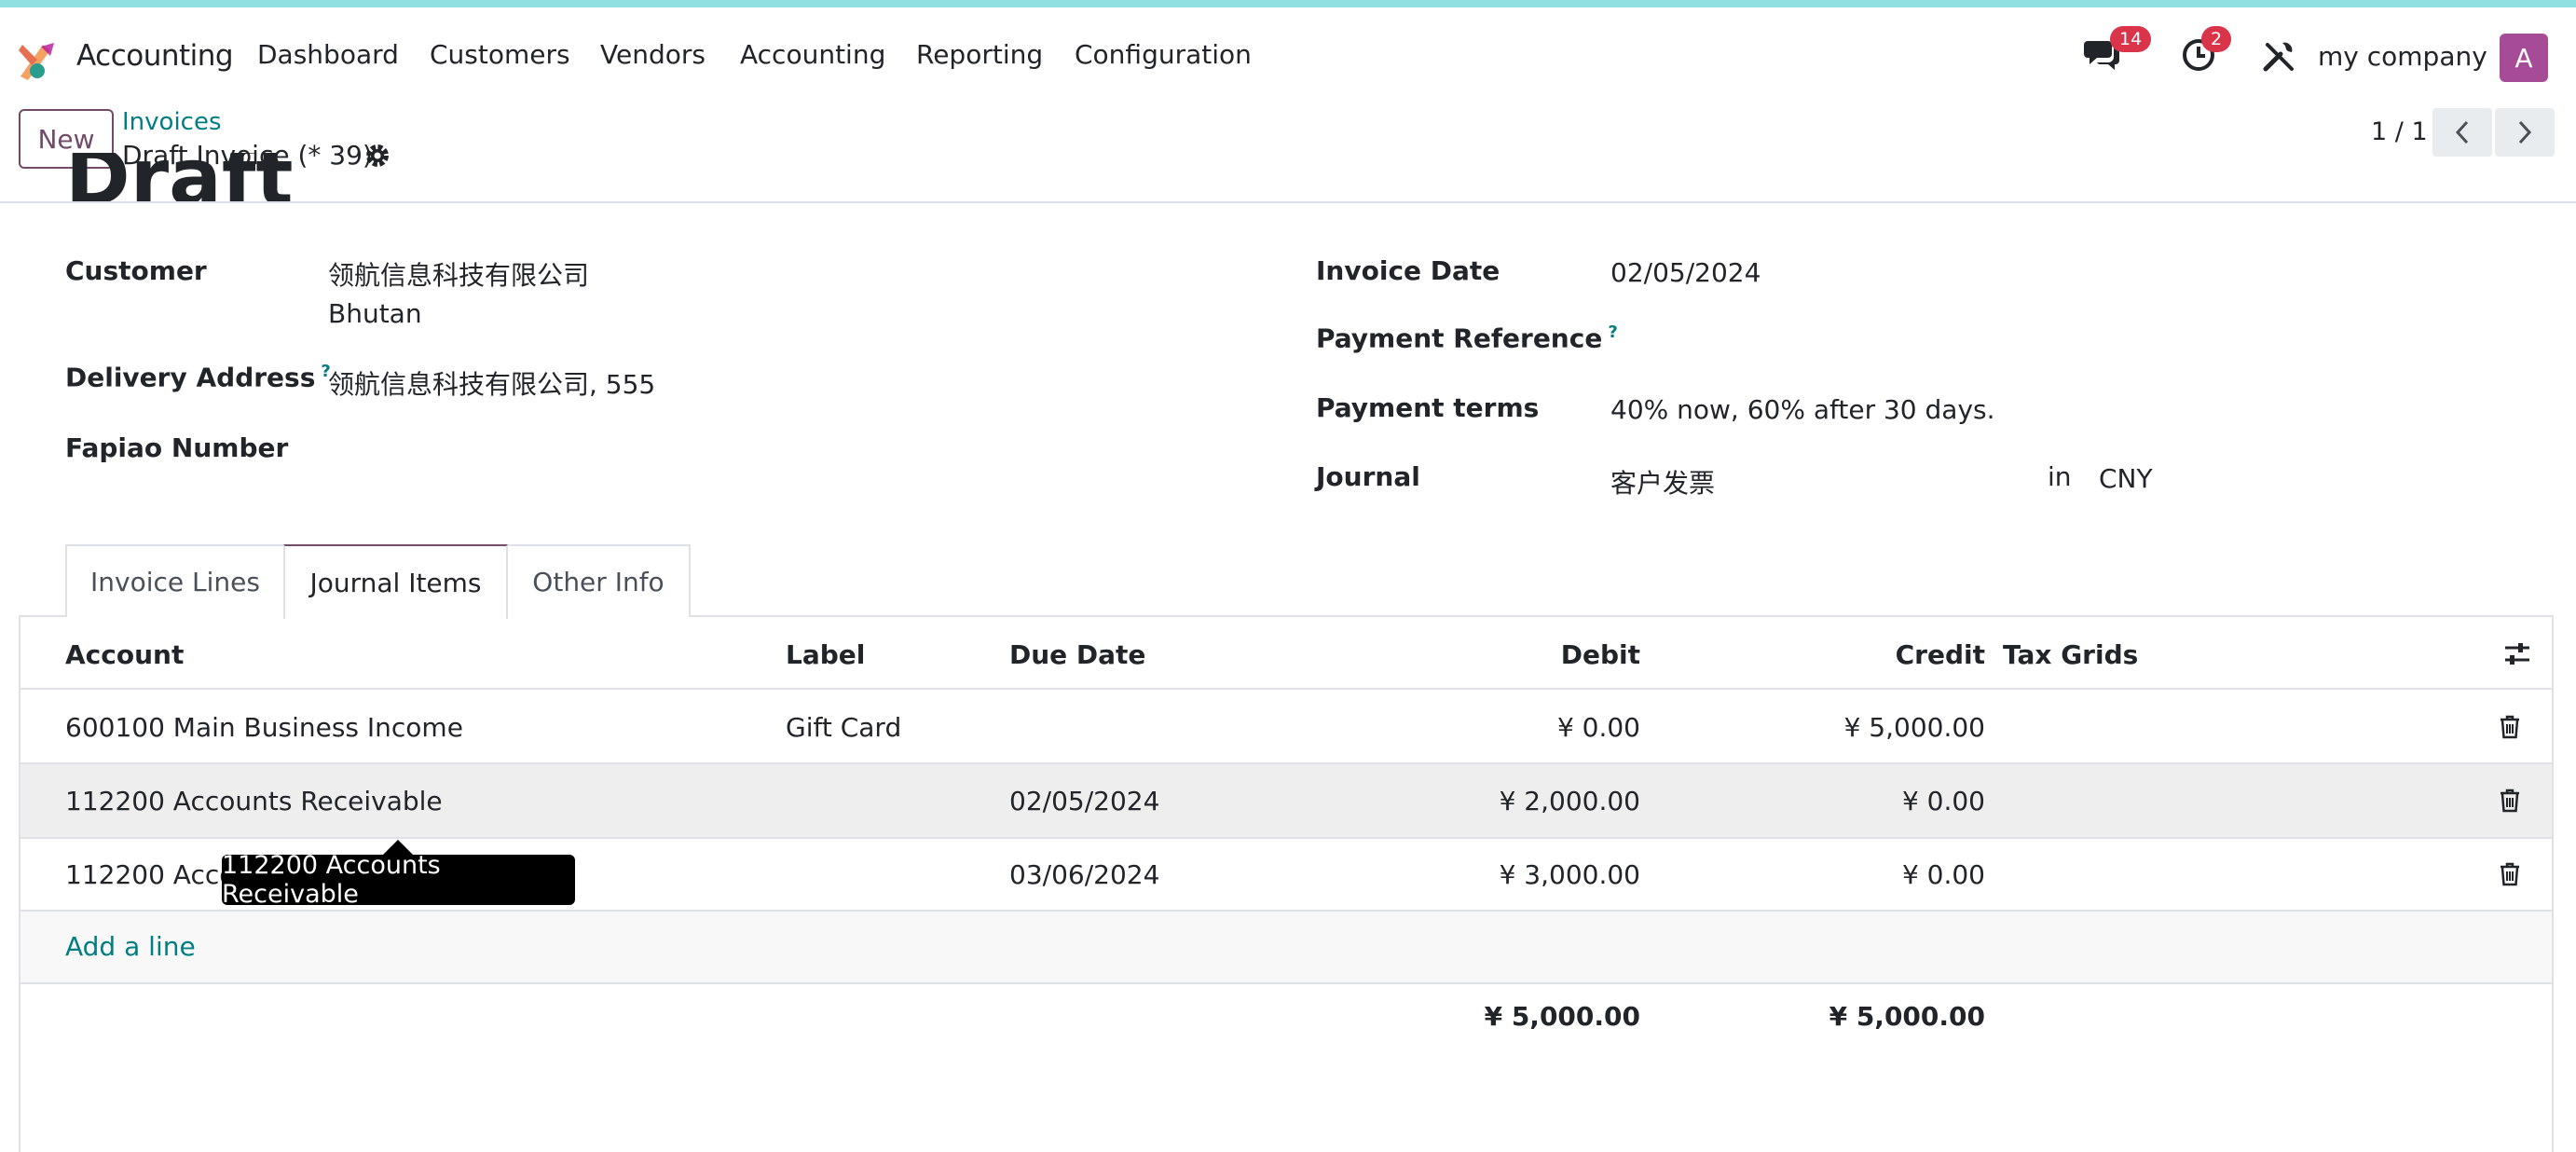 This screenshot has height=1152, width=2576. I want to click on payment-terms-label: Payment terms, so click(1428, 408).